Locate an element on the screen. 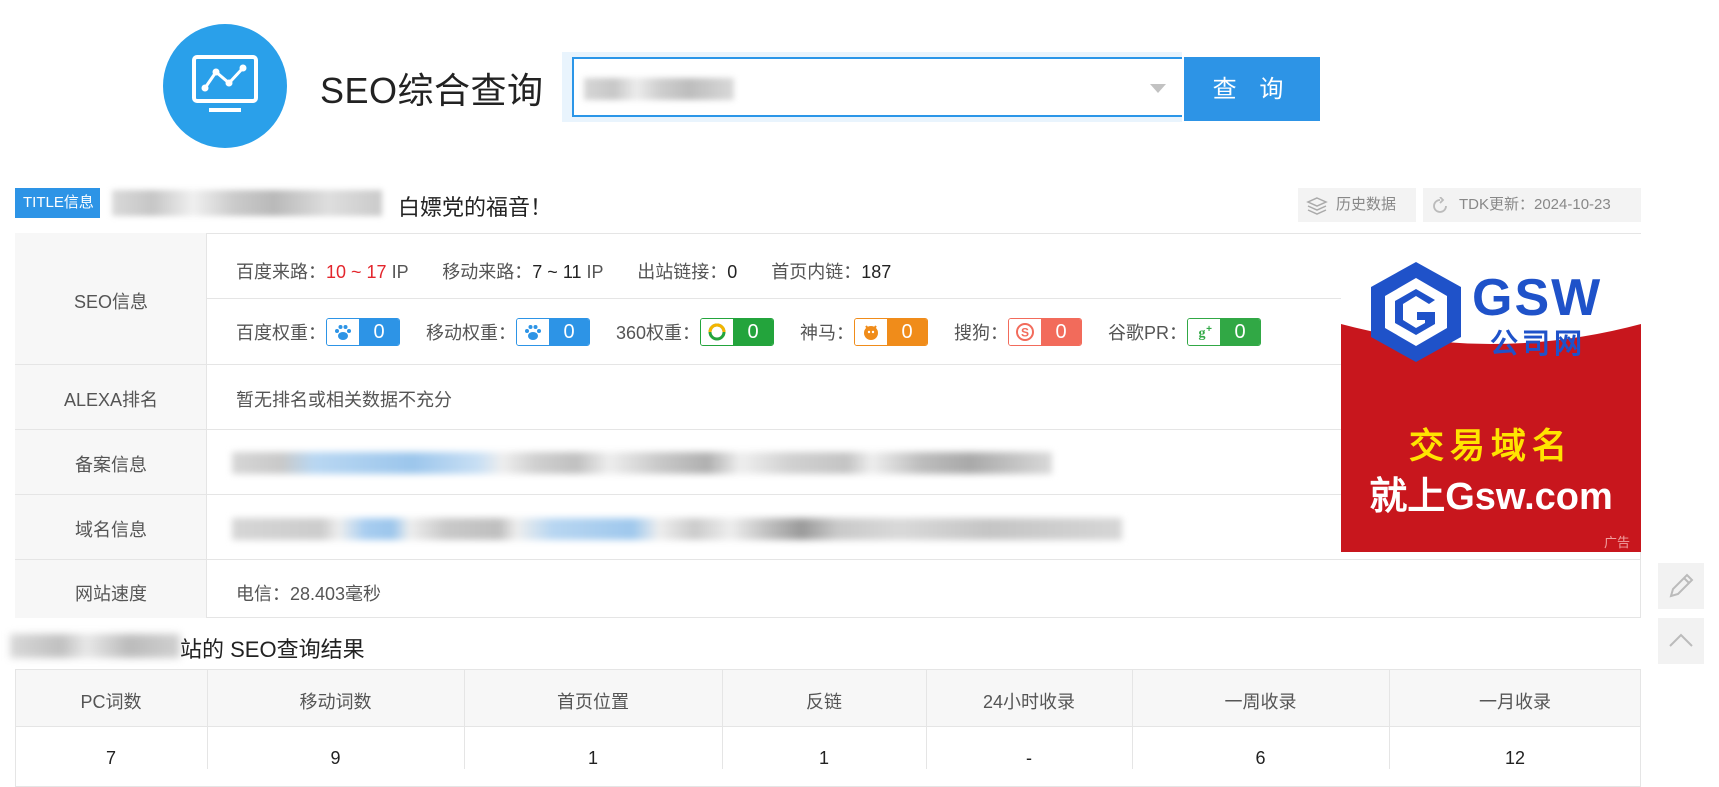 The height and width of the screenshot is (787, 1719). 360-icon is located at coordinates (717, 332).